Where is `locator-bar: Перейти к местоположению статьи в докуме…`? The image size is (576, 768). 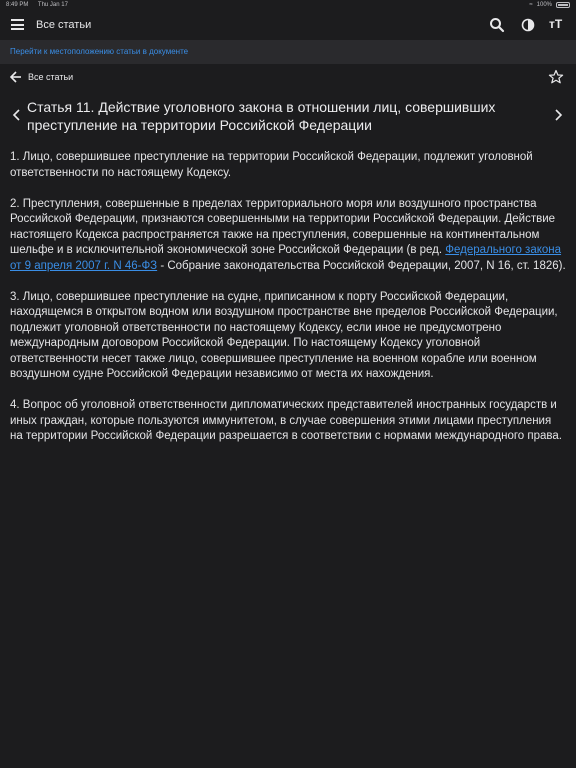 locator-bar: Перейти к местоположению статьи в докуме… is located at coordinates (288, 52).